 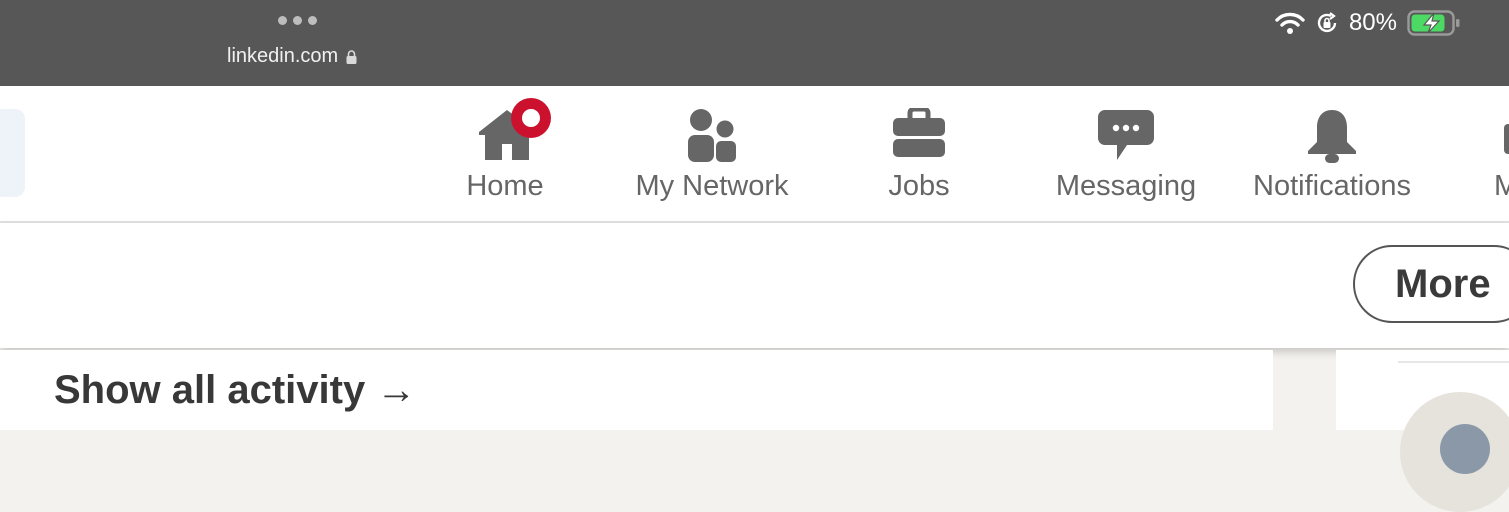 What do you see at coordinates (12, 153) in the screenshot?
I see `search-box` at bounding box center [12, 153].